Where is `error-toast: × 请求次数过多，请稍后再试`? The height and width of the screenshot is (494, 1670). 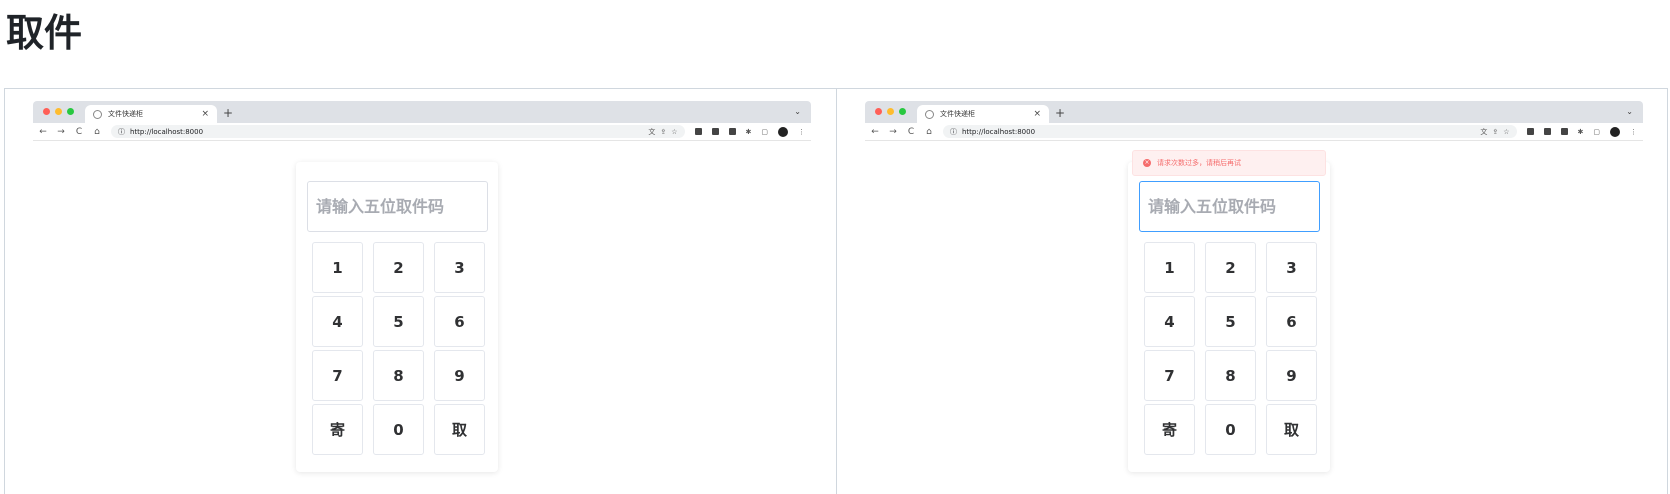
error-toast: × 请求次数过多，请稍后再试 is located at coordinates (1229, 163).